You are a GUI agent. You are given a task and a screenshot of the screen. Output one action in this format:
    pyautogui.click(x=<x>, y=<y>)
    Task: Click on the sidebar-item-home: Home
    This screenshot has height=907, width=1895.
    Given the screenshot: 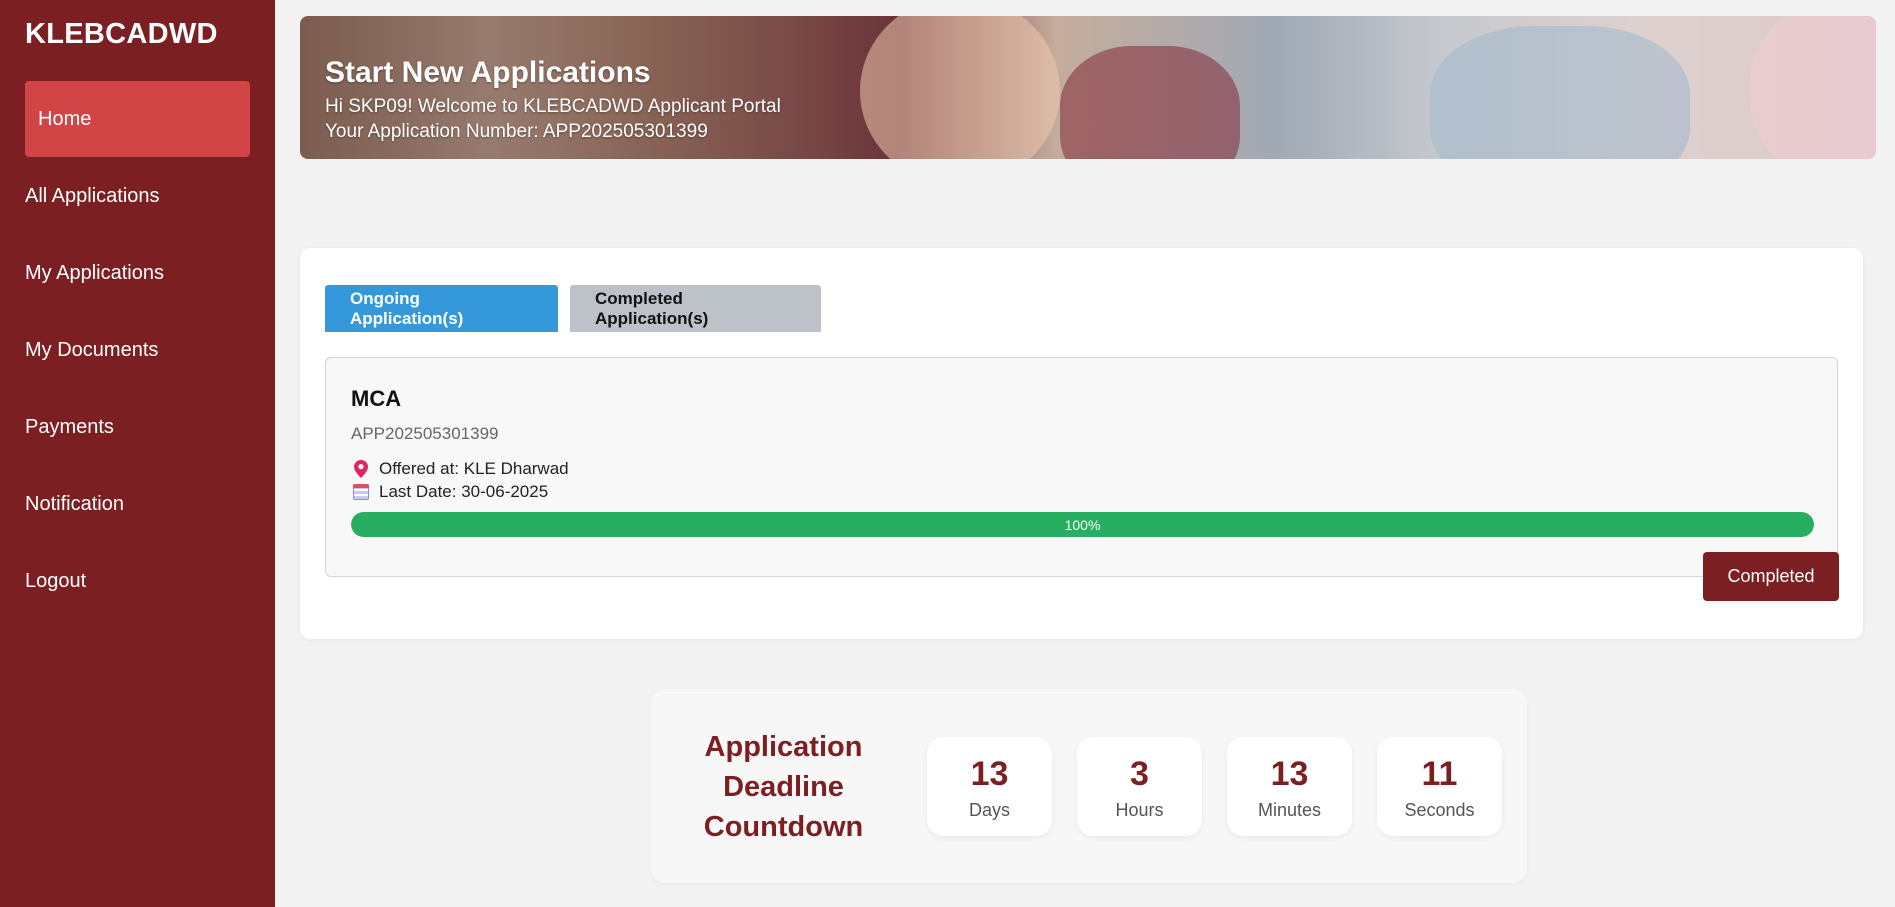 What is the action you would take?
    pyautogui.click(x=137, y=119)
    